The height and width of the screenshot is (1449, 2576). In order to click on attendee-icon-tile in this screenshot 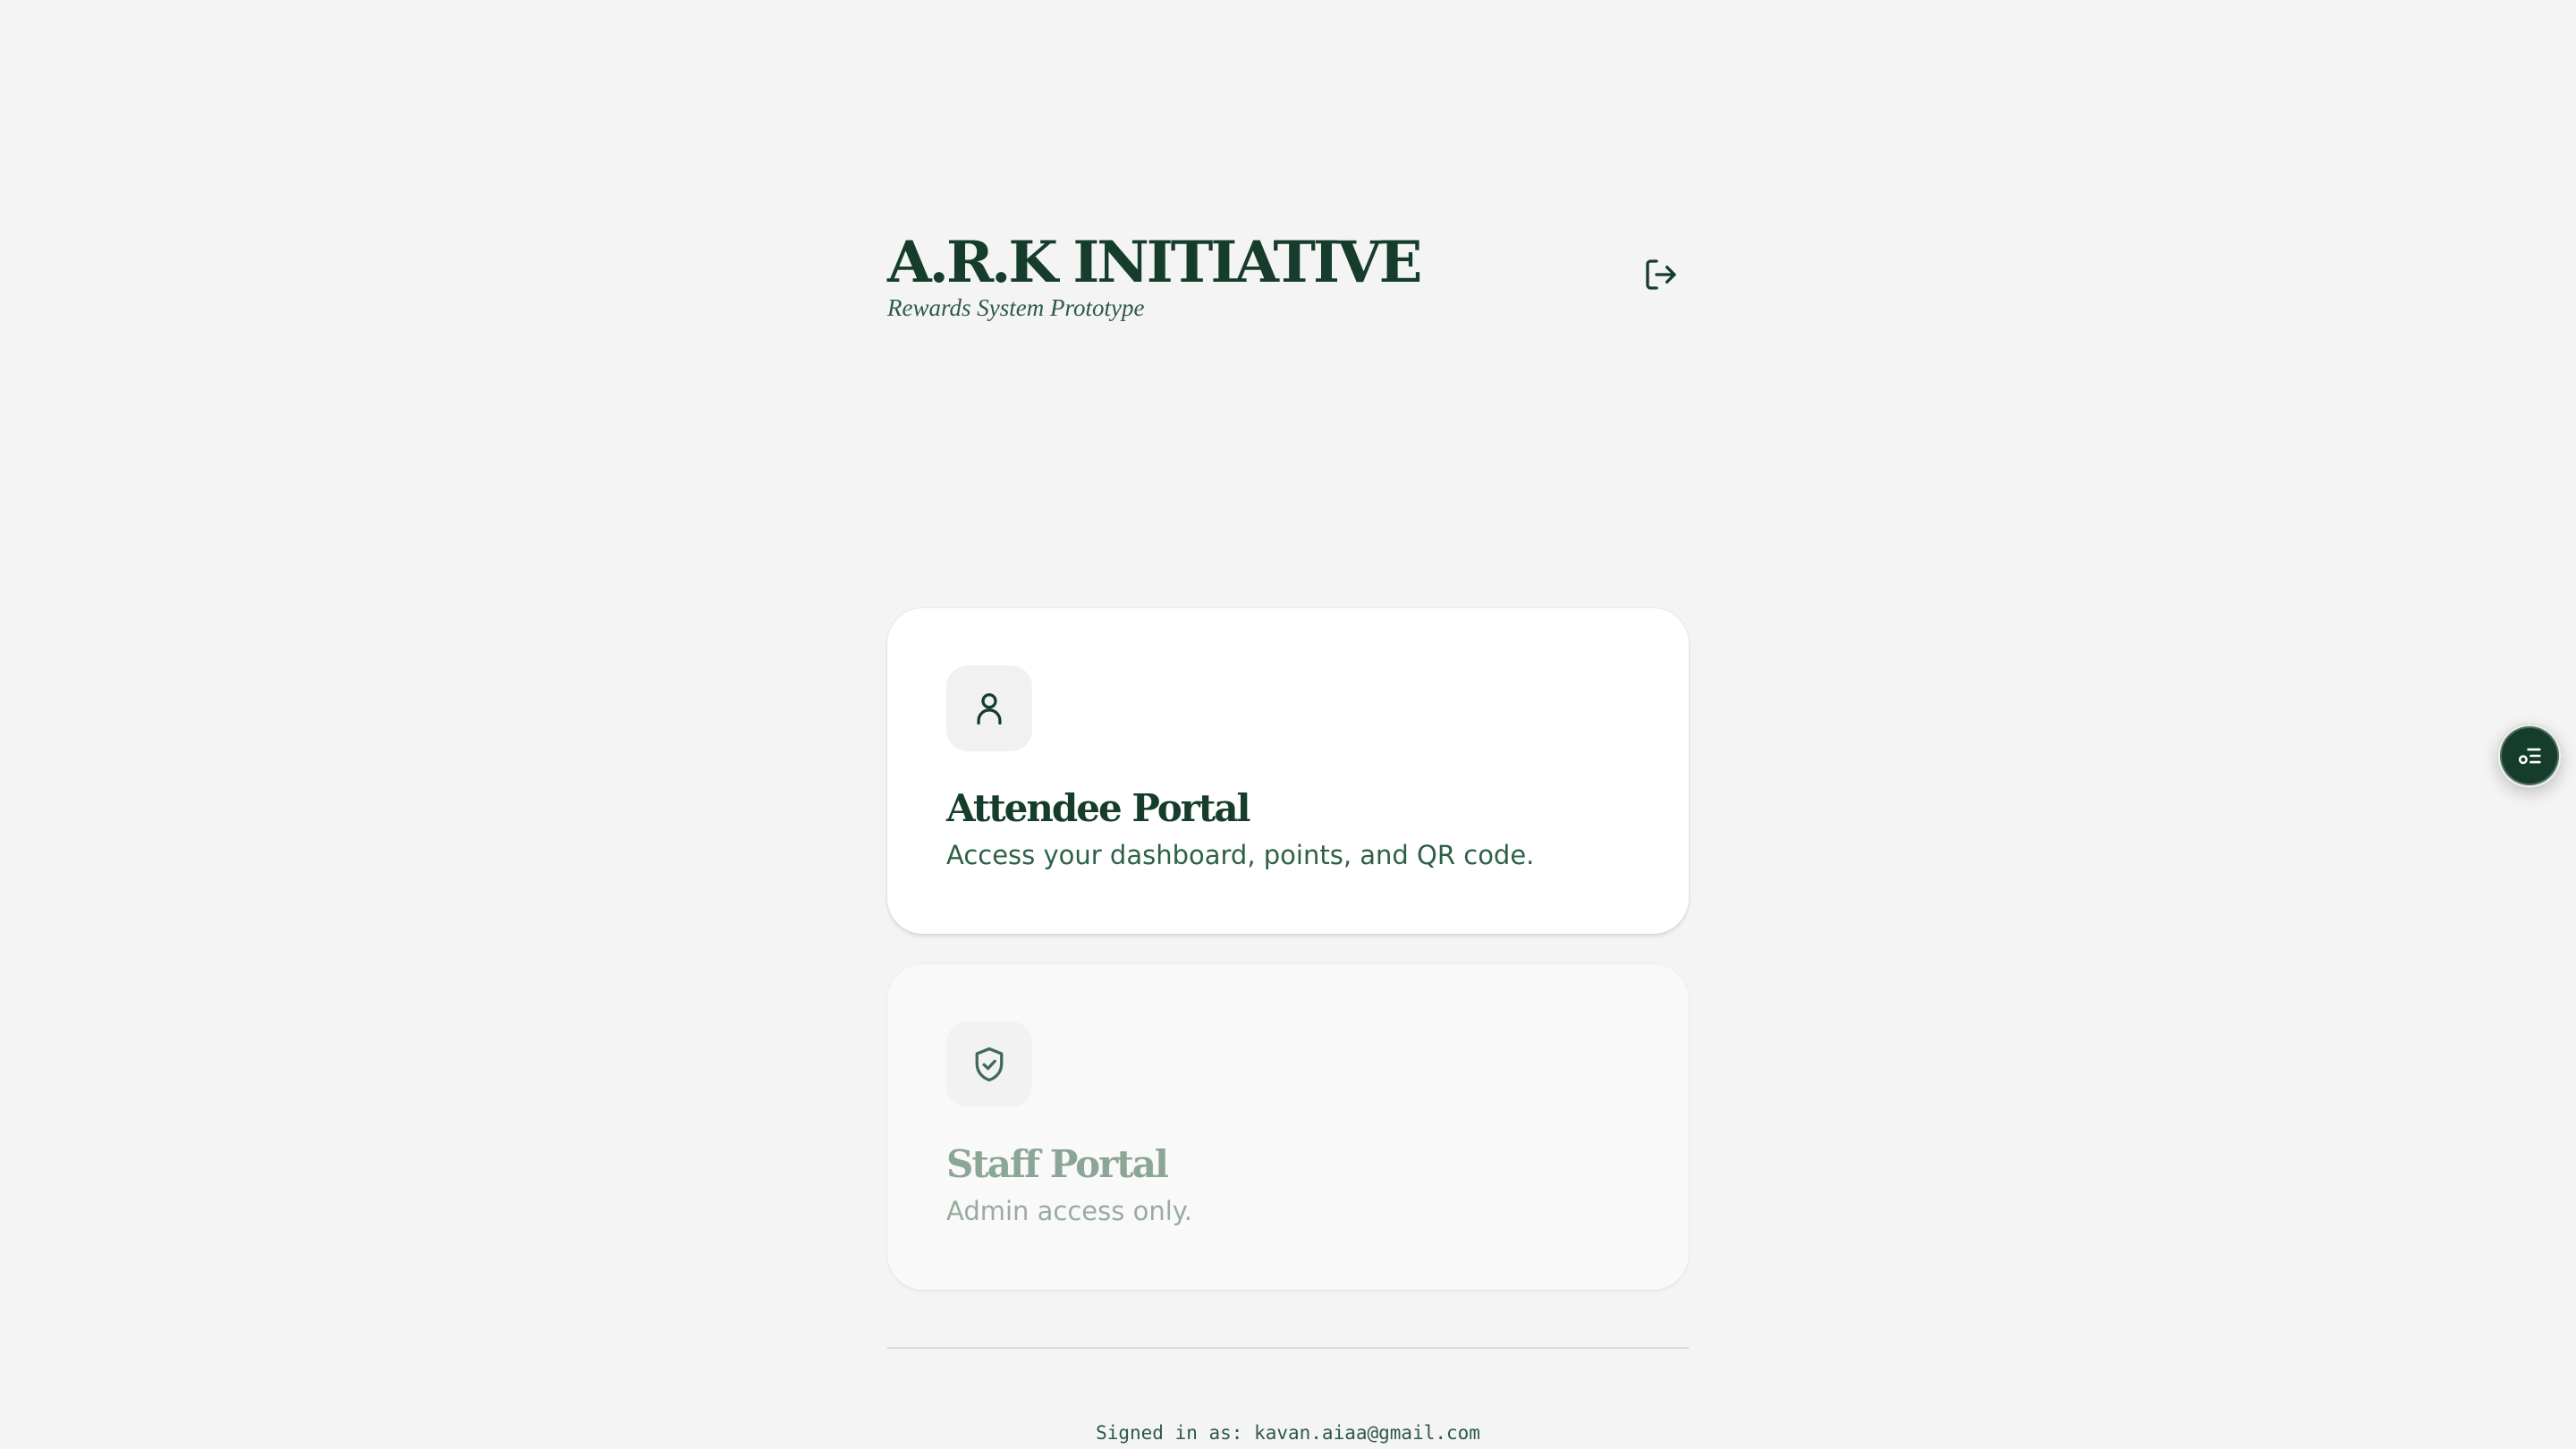, I will do `click(989, 708)`.